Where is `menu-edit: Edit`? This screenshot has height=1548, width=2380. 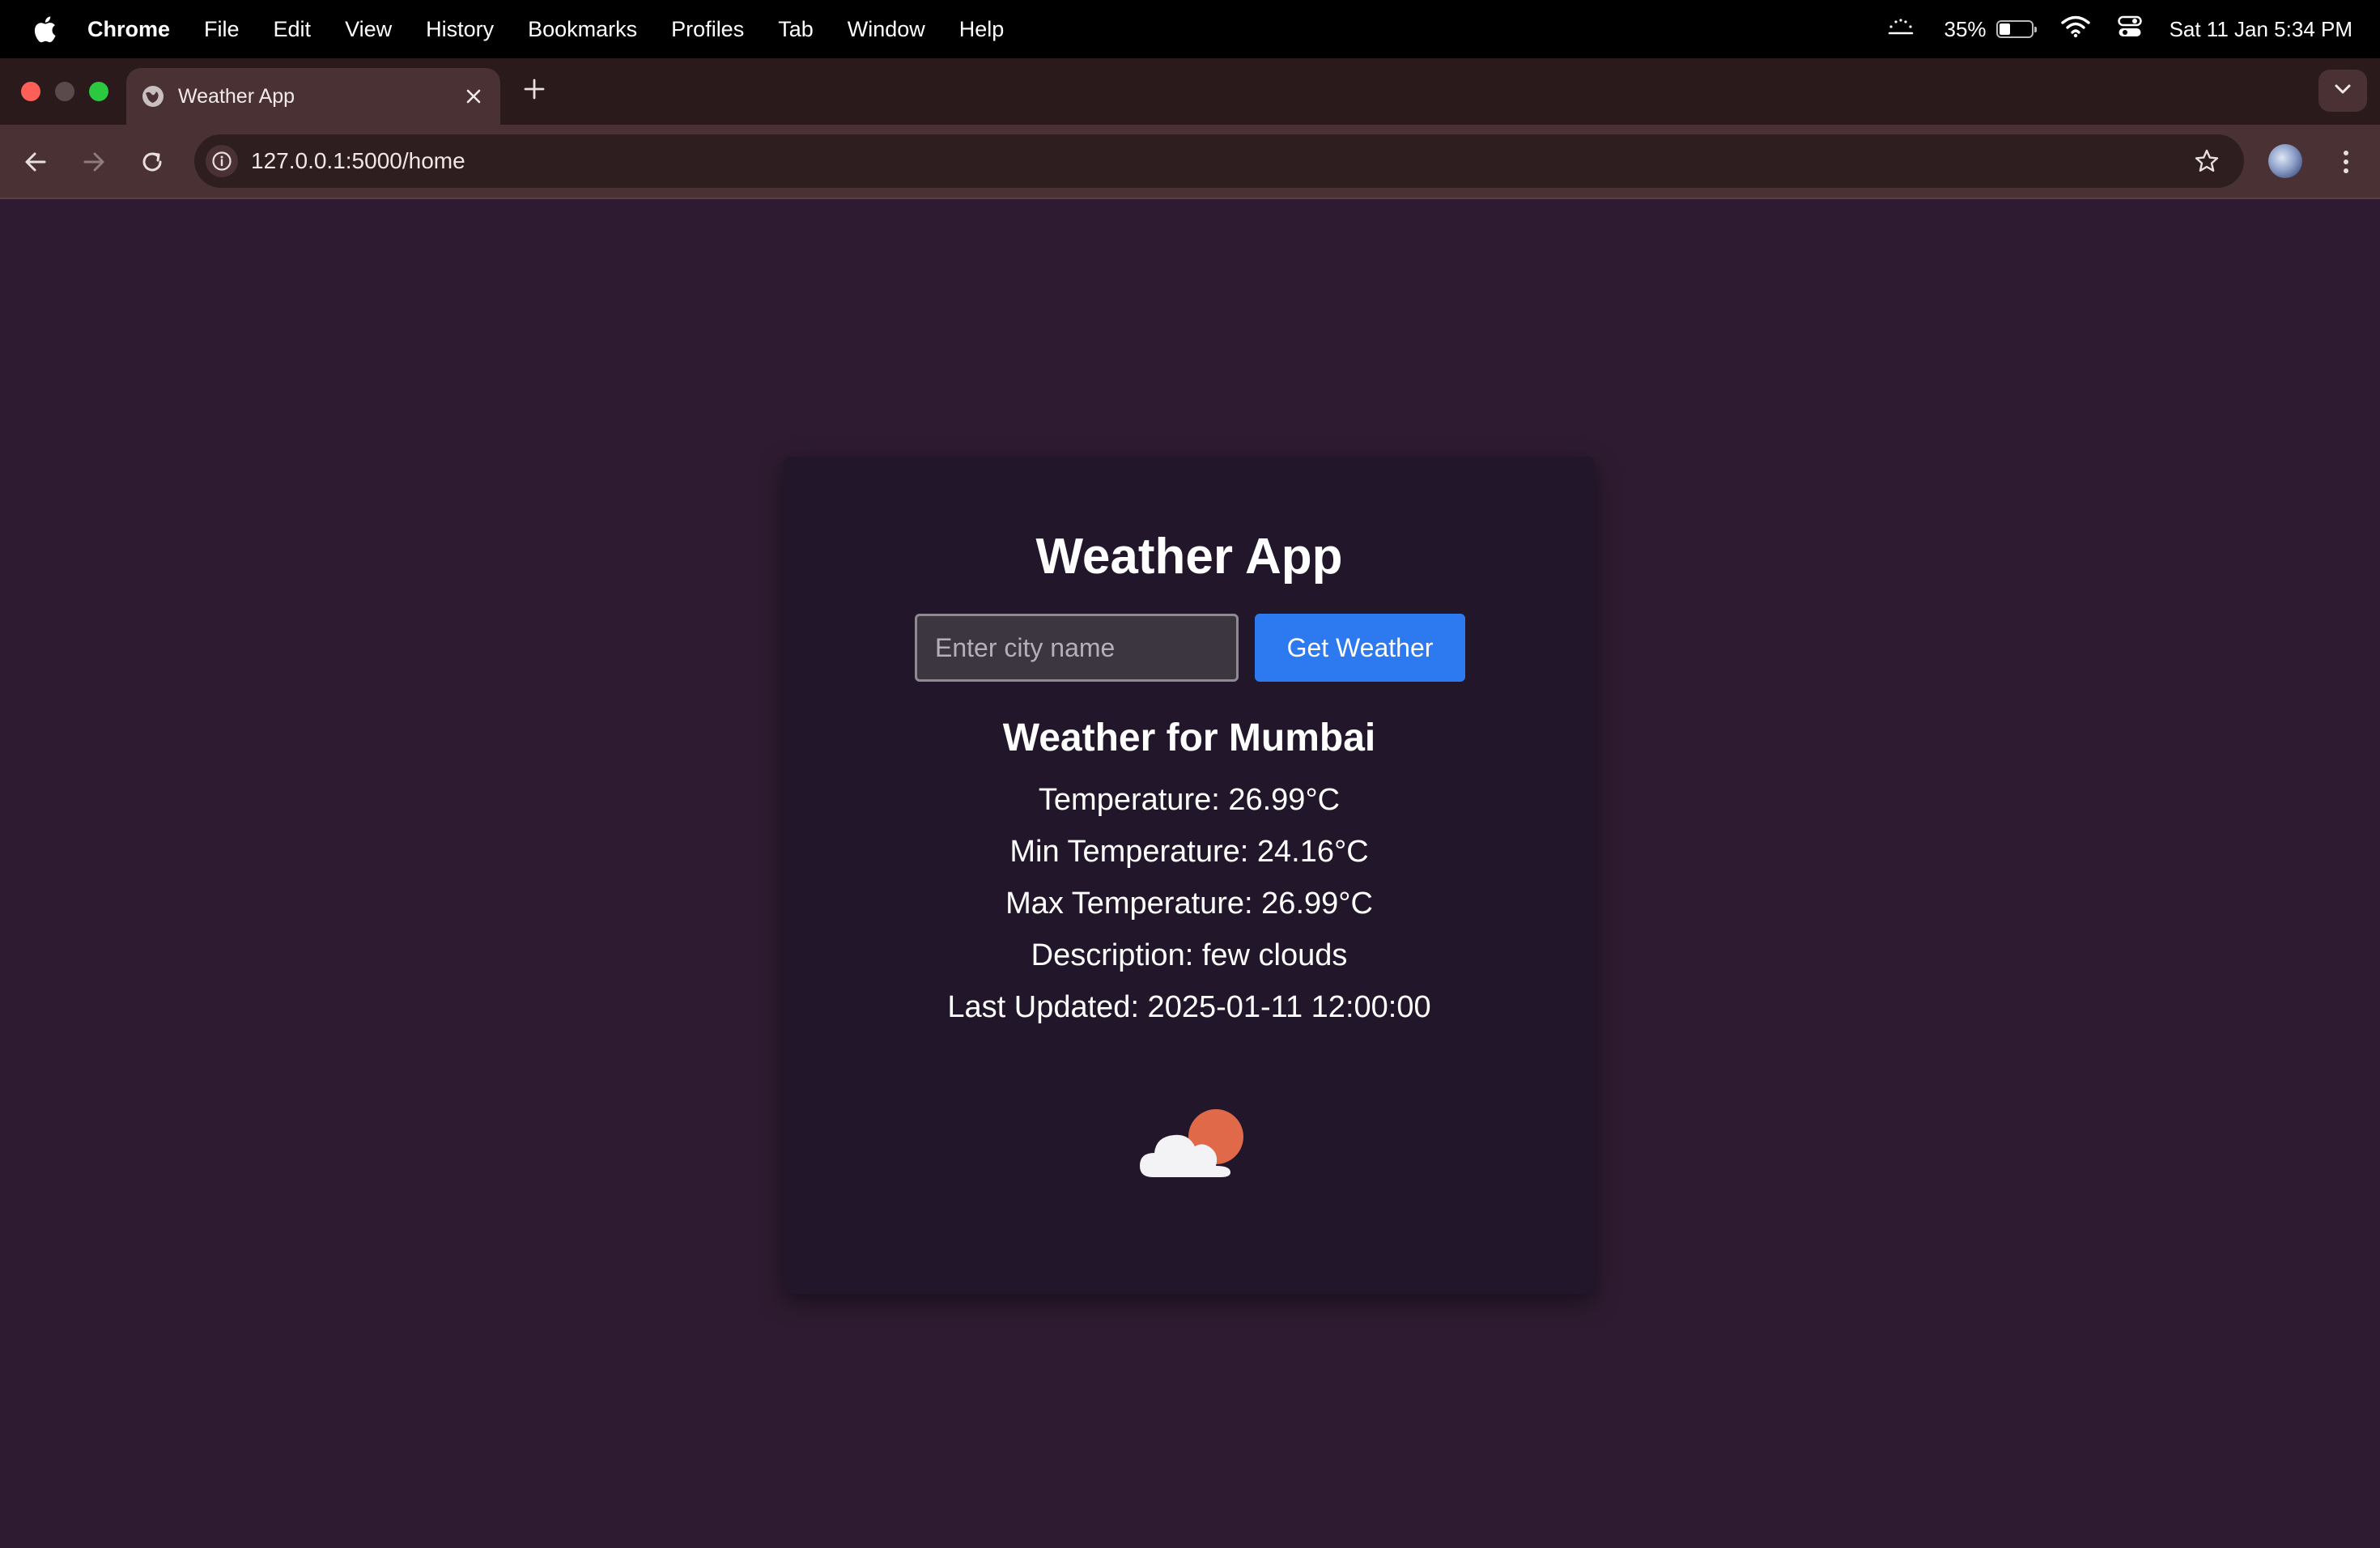
menu-edit: Edit is located at coordinates (293, 29).